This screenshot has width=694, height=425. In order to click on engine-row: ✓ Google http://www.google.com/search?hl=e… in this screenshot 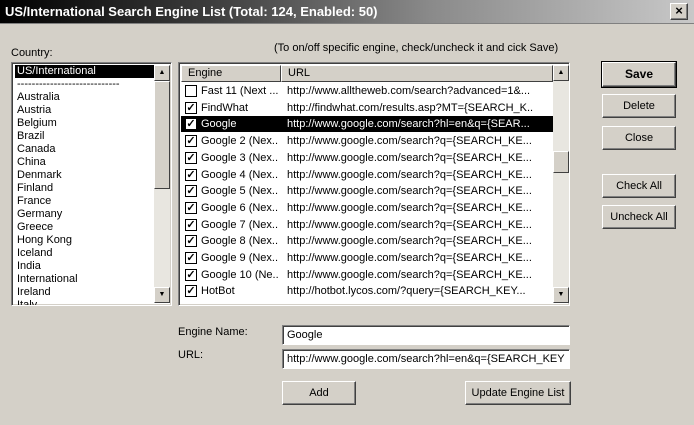, I will do `click(367, 124)`.